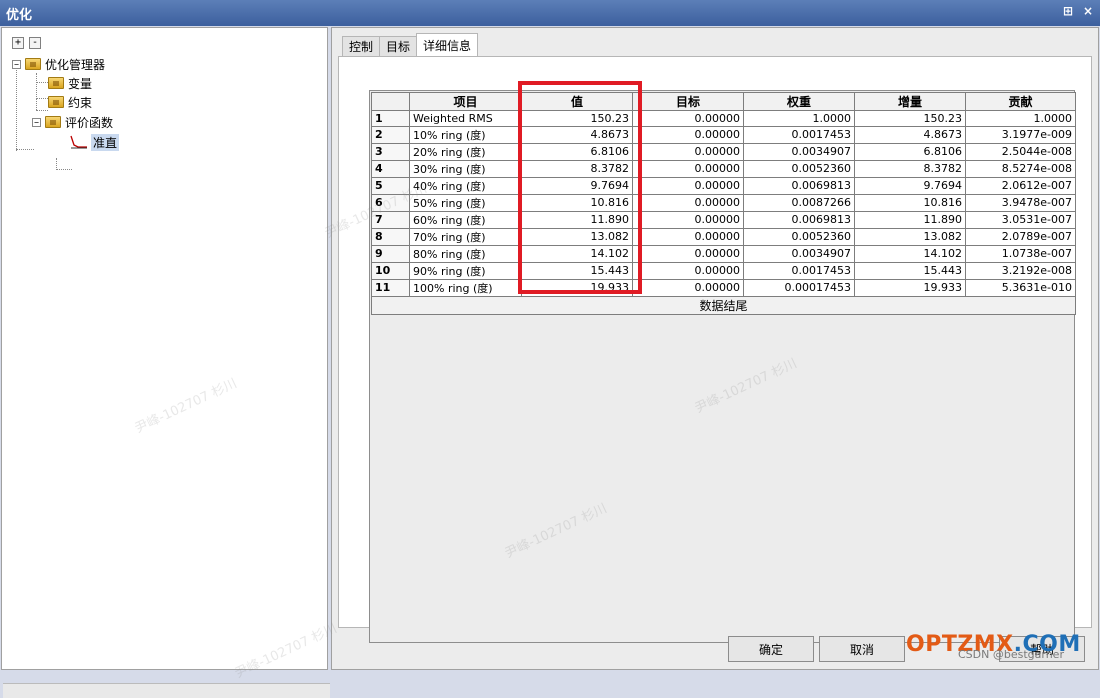  I want to click on expand-all-button: +, so click(18, 43).